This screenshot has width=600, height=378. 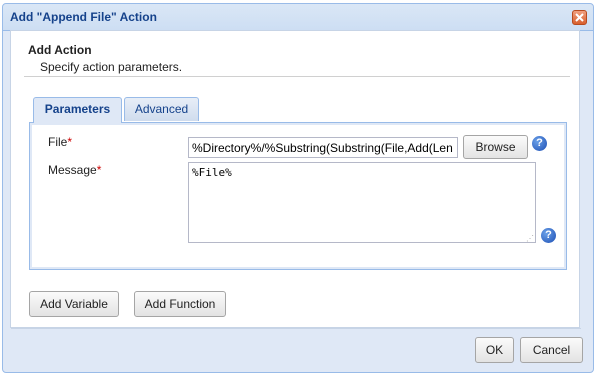 I want to click on tab-advanced: Advanced, so click(x=161, y=109).